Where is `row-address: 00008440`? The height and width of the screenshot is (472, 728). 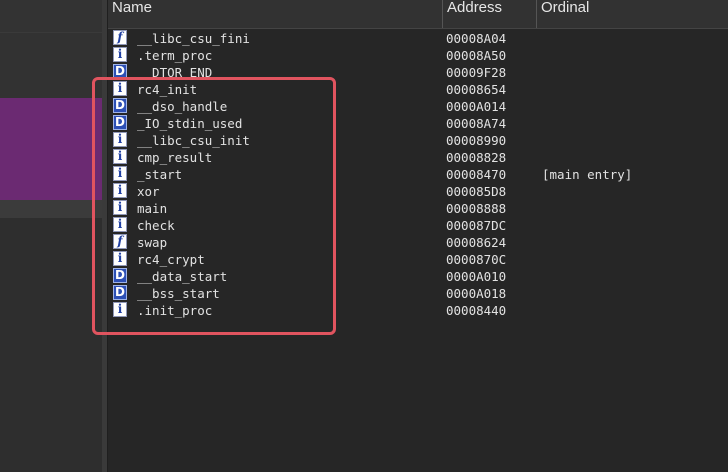 row-address: 00008440 is located at coordinates (476, 310).